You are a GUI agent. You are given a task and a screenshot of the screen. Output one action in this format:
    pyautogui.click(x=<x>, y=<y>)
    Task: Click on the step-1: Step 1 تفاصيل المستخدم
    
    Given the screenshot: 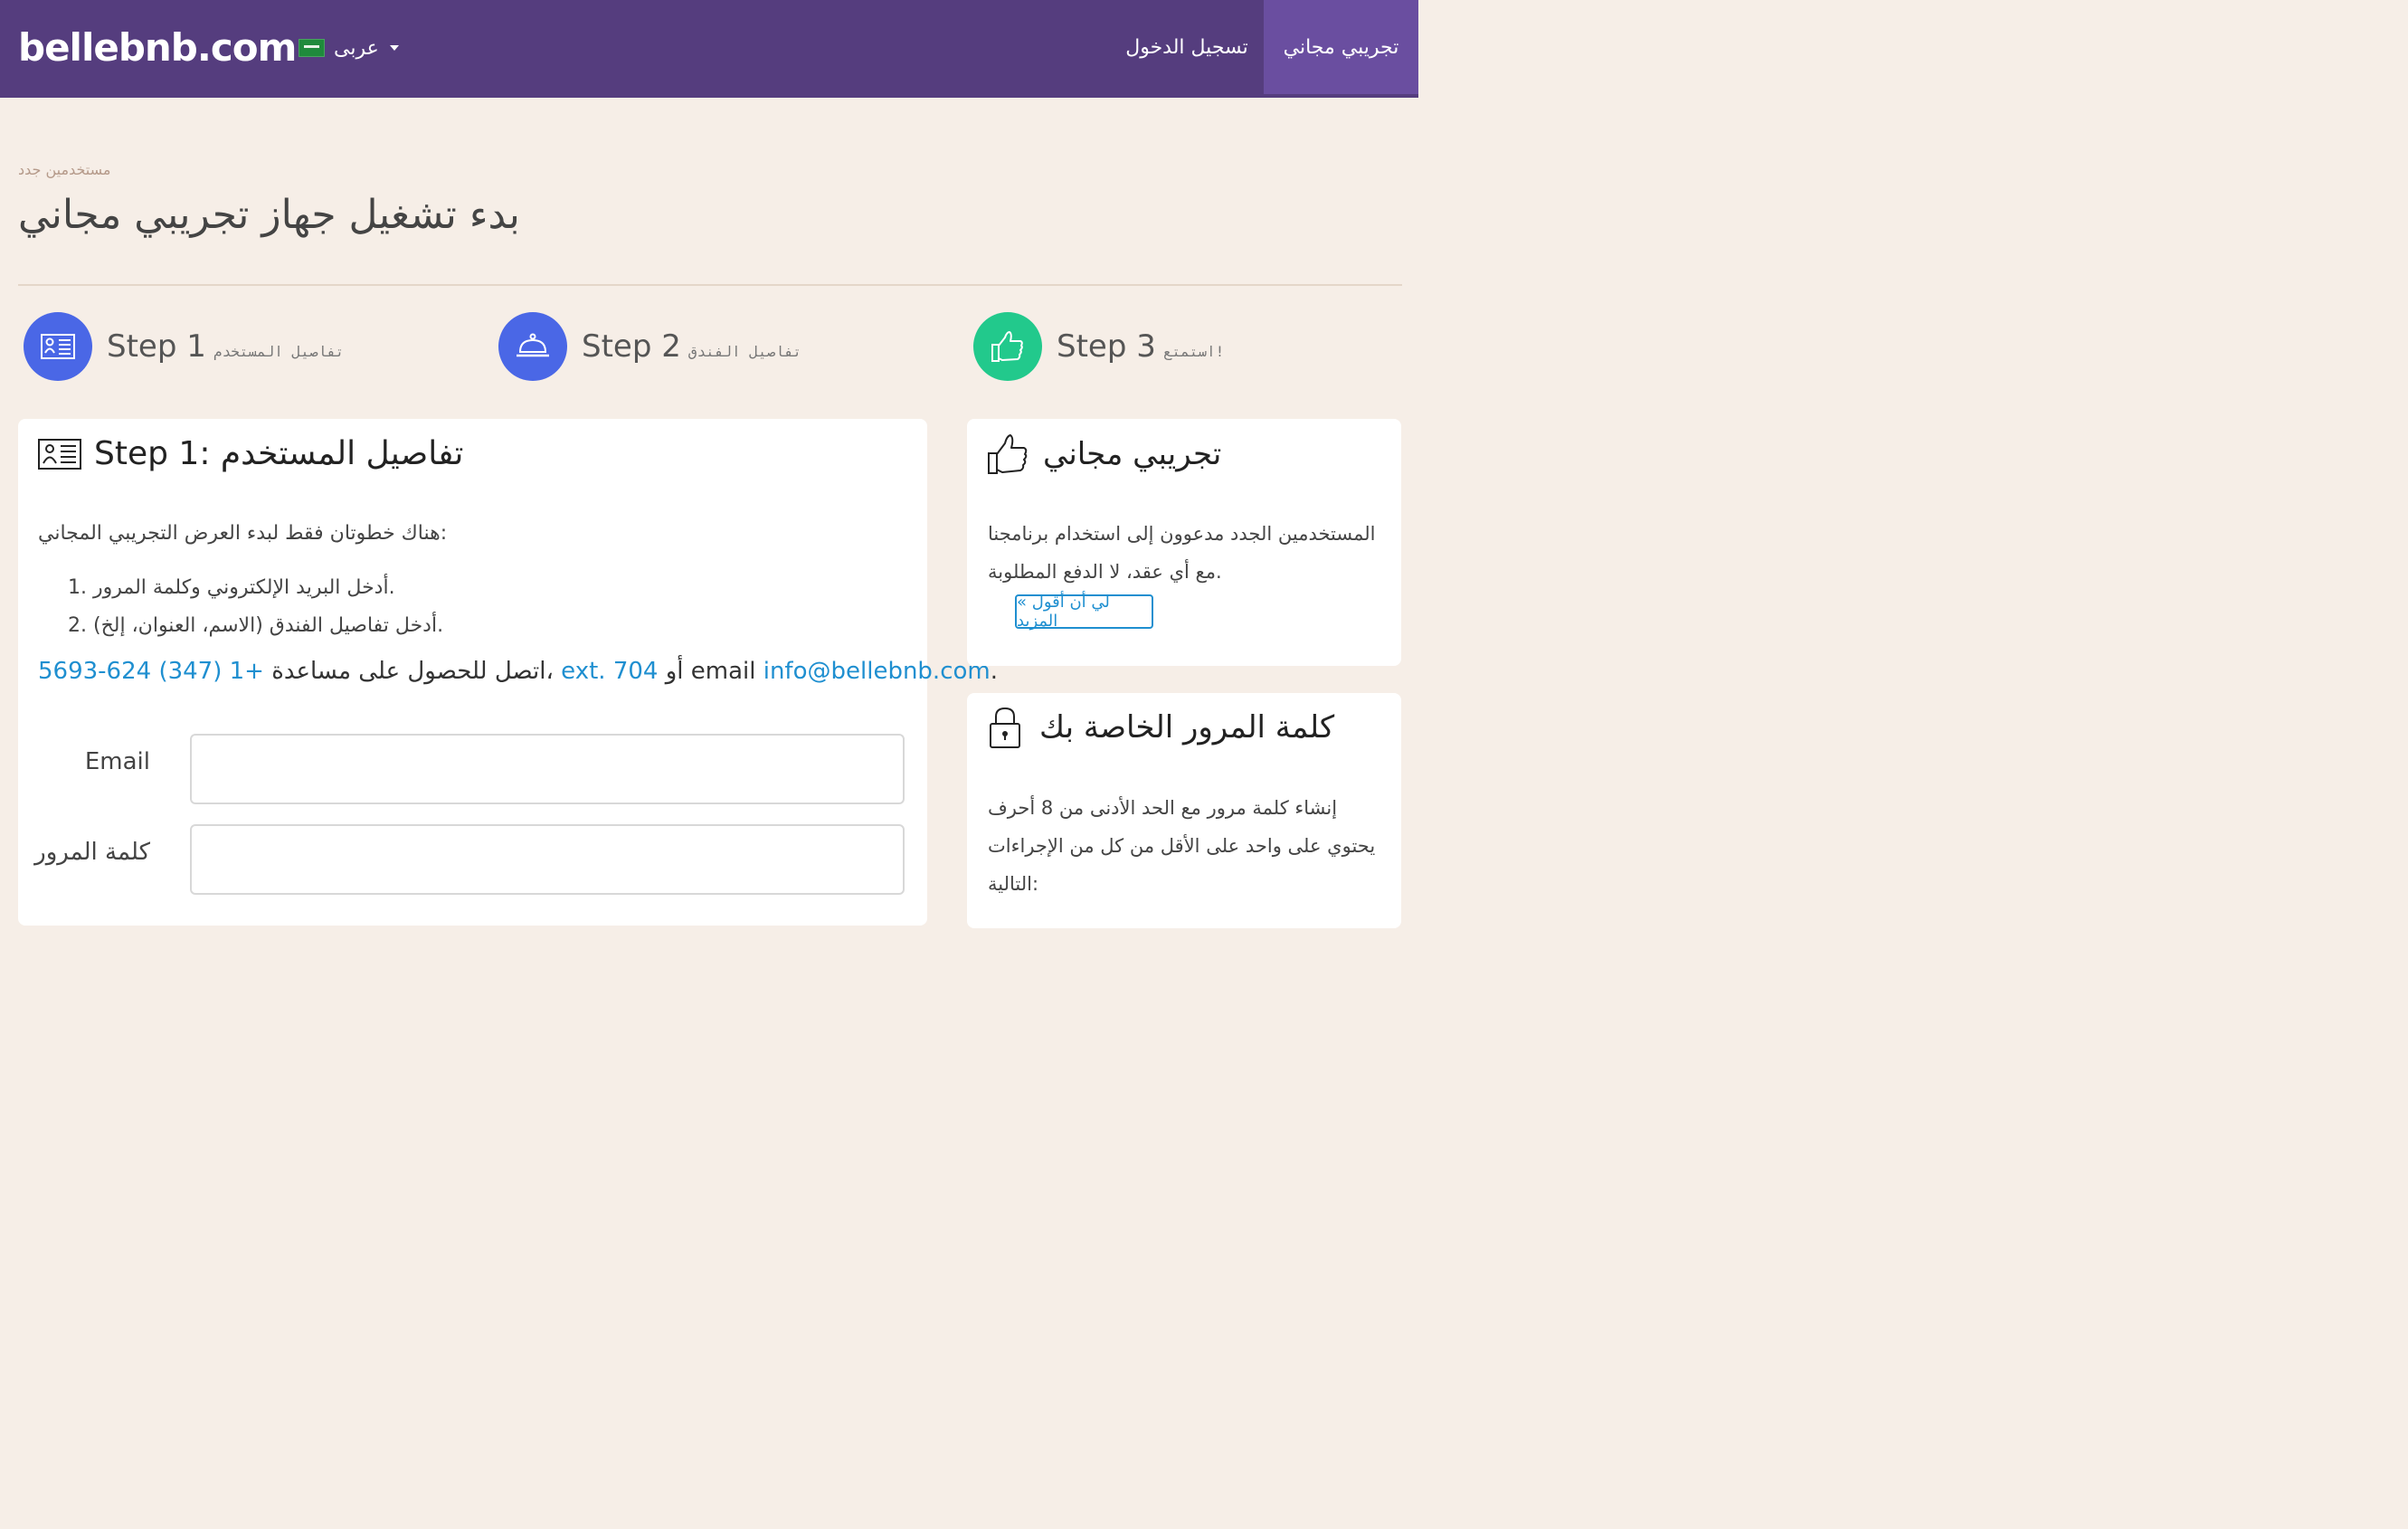 What is the action you would take?
    pyautogui.click(x=184, y=346)
    